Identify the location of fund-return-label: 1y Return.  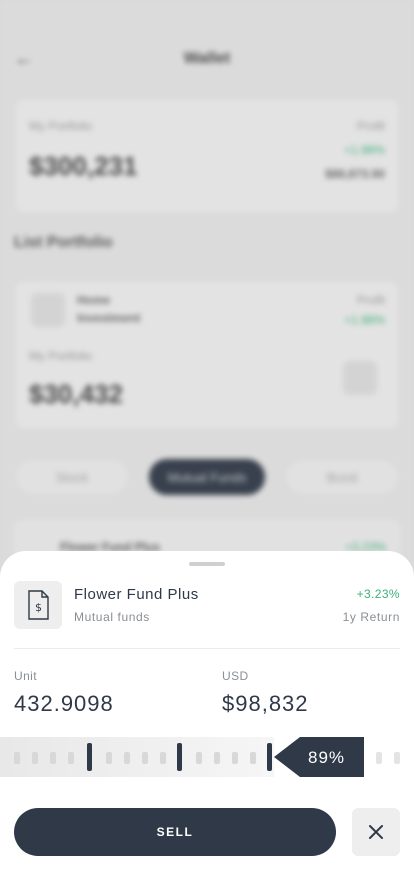
(371, 617).